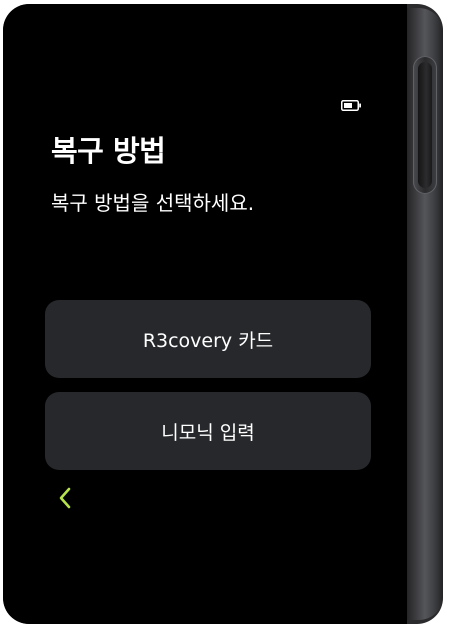 This screenshot has height=630, width=450. I want to click on mnemonic-input-button-label: 니모닉 입력, so click(208, 432).